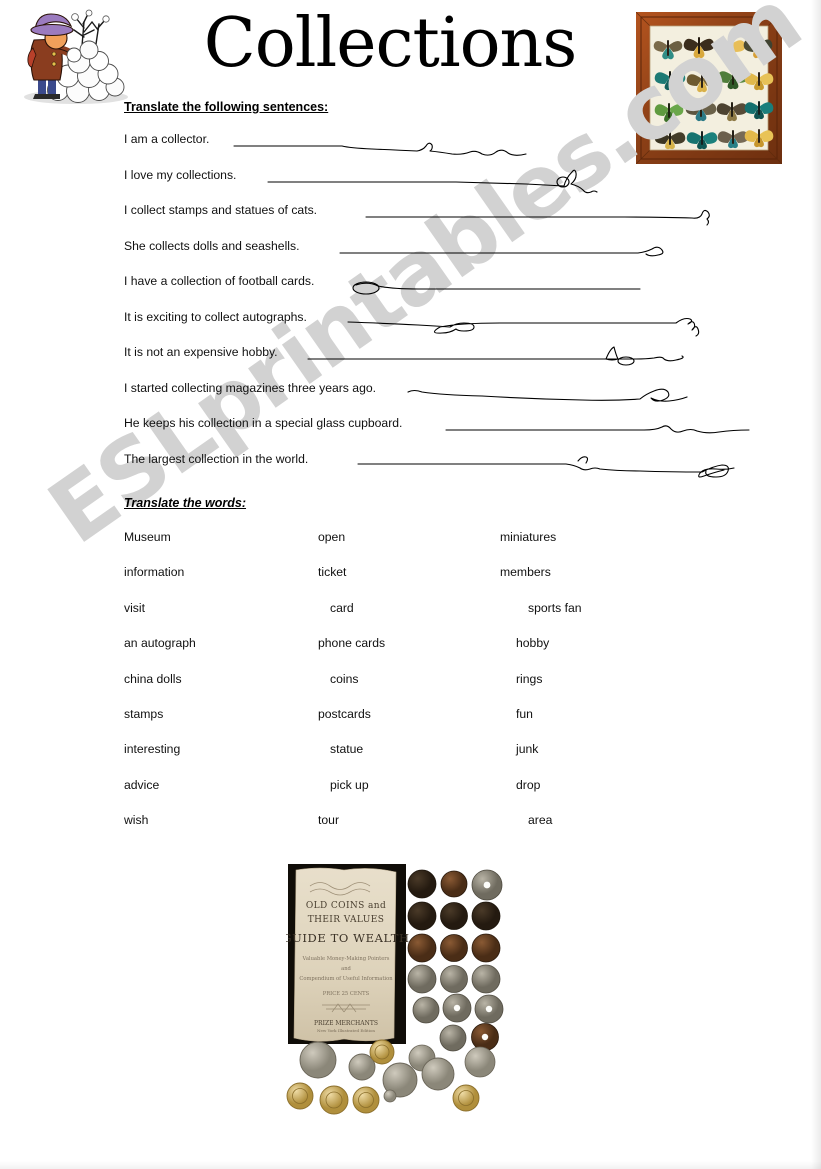 Image resolution: width=821 pixels, height=1169 pixels. What do you see at coordinates (404, 618) in the screenshot?
I see `word-row: visit card sports fan` at bounding box center [404, 618].